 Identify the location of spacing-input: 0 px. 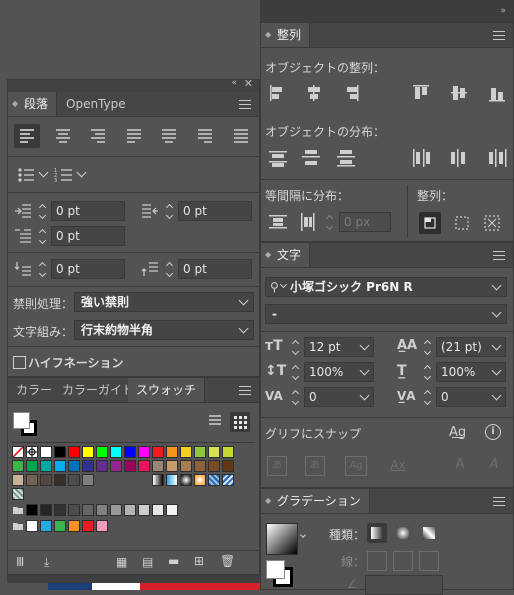
(365, 222).